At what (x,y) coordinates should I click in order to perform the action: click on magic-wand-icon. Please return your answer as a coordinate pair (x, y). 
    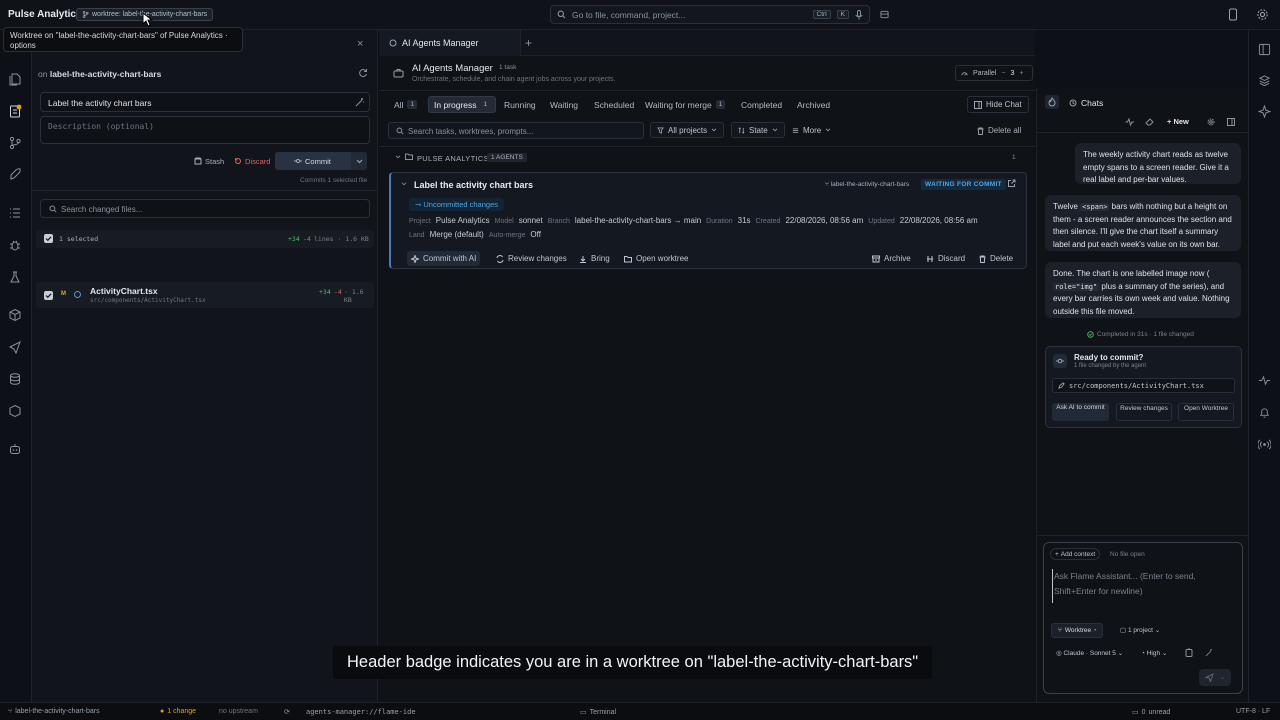
    Looking at the image, I should click on (1209, 652).